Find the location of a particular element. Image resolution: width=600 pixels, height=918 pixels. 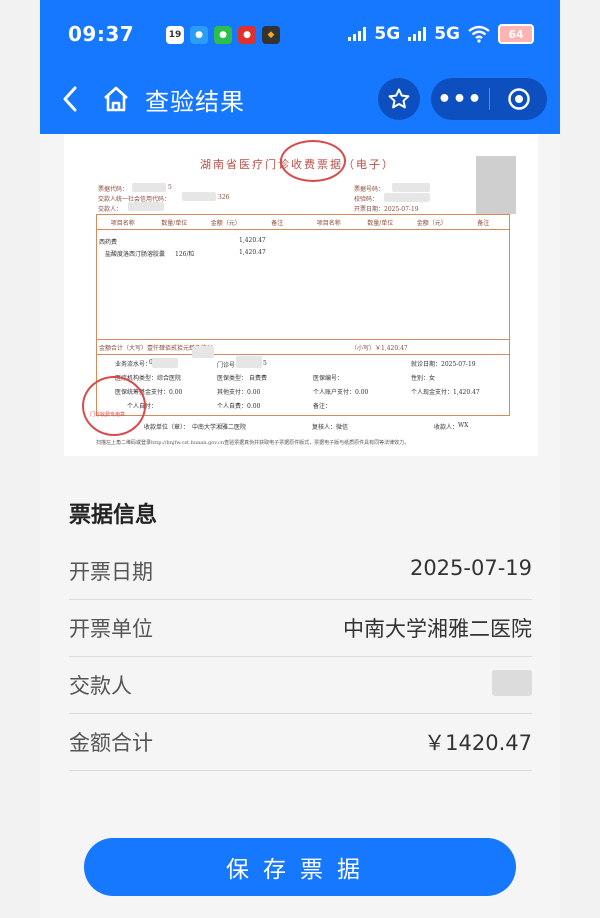

network-type-1: 5G is located at coordinates (387, 34).